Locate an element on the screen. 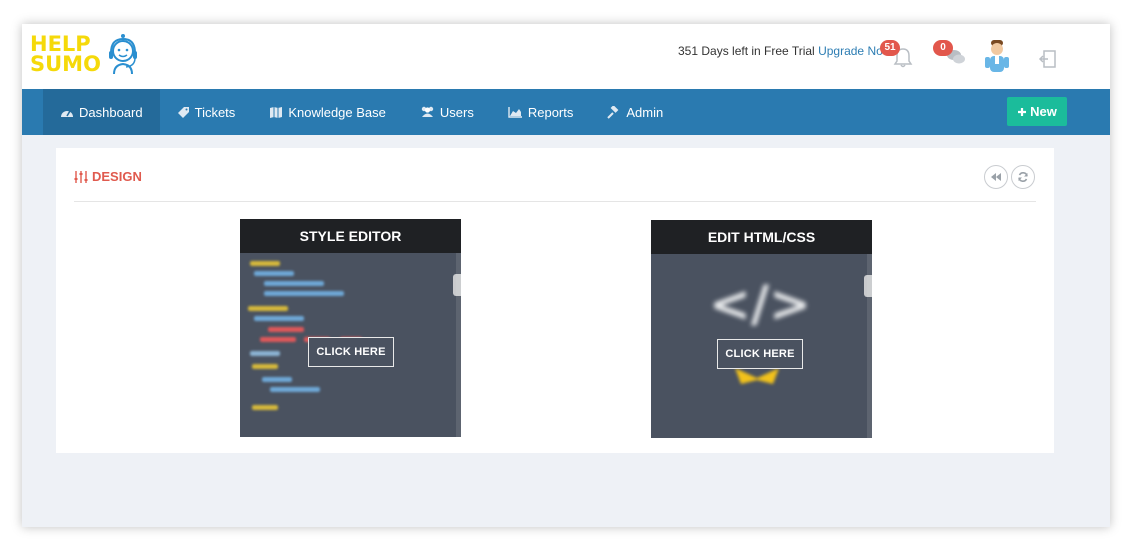 This screenshot has height=549, width=1138. collapse-button is located at coordinates (996, 177).